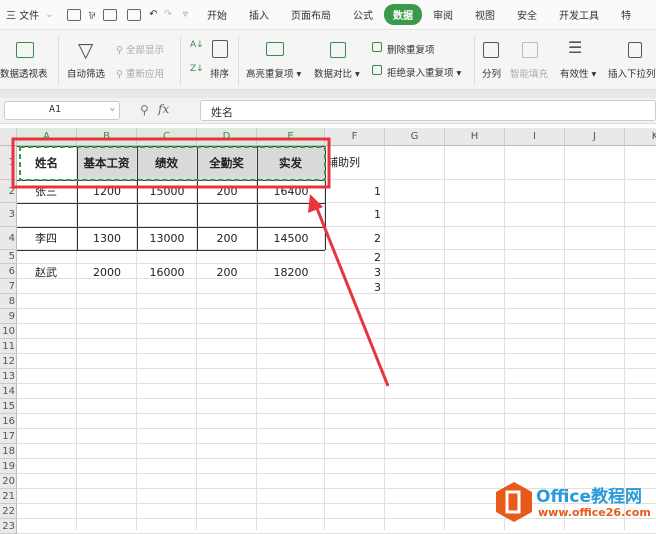 The height and width of the screenshot is (534, 656). I want to click on tab-developer: 开发工具, so click(579, 14).